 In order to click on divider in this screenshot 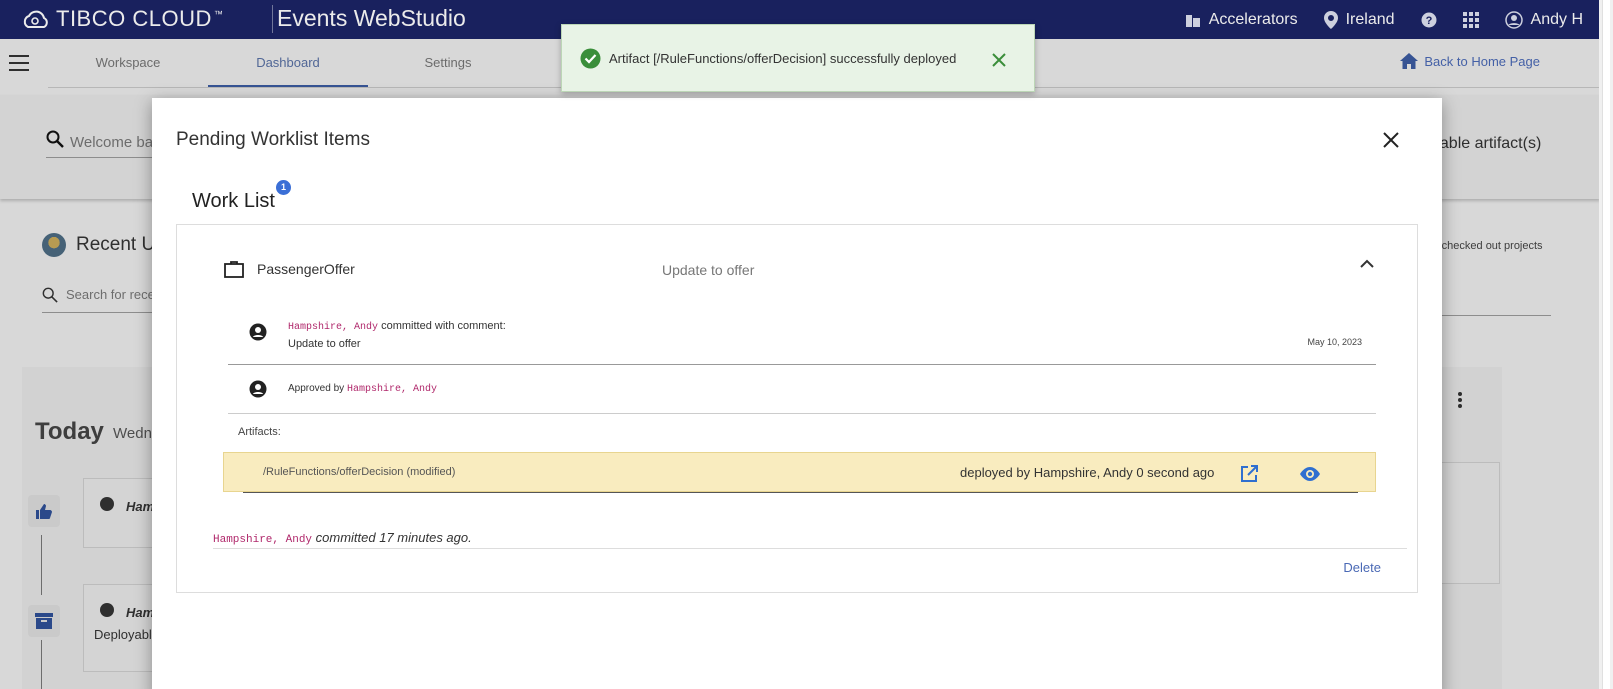, I will do `click(810, 548)`.